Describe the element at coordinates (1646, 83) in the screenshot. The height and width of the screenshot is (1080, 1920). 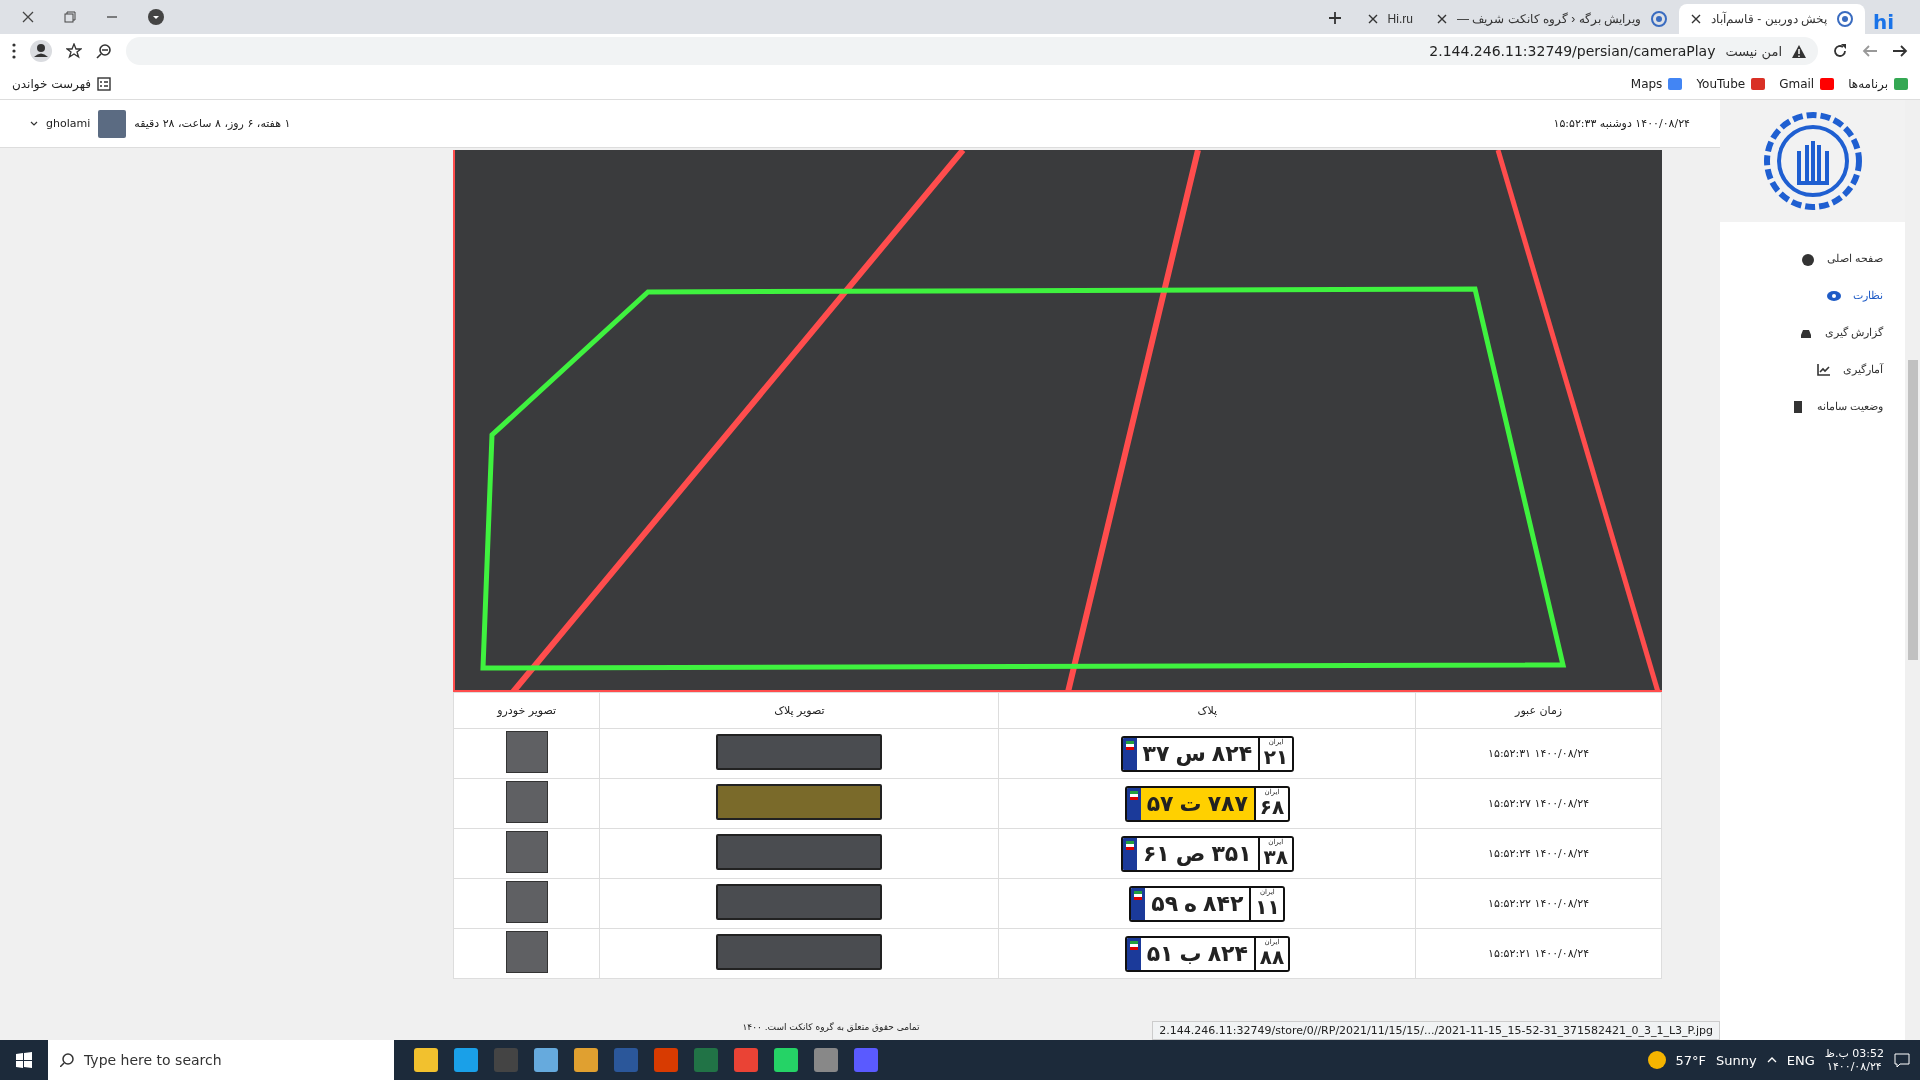
I see `bookmark-link: Maps` at that location.